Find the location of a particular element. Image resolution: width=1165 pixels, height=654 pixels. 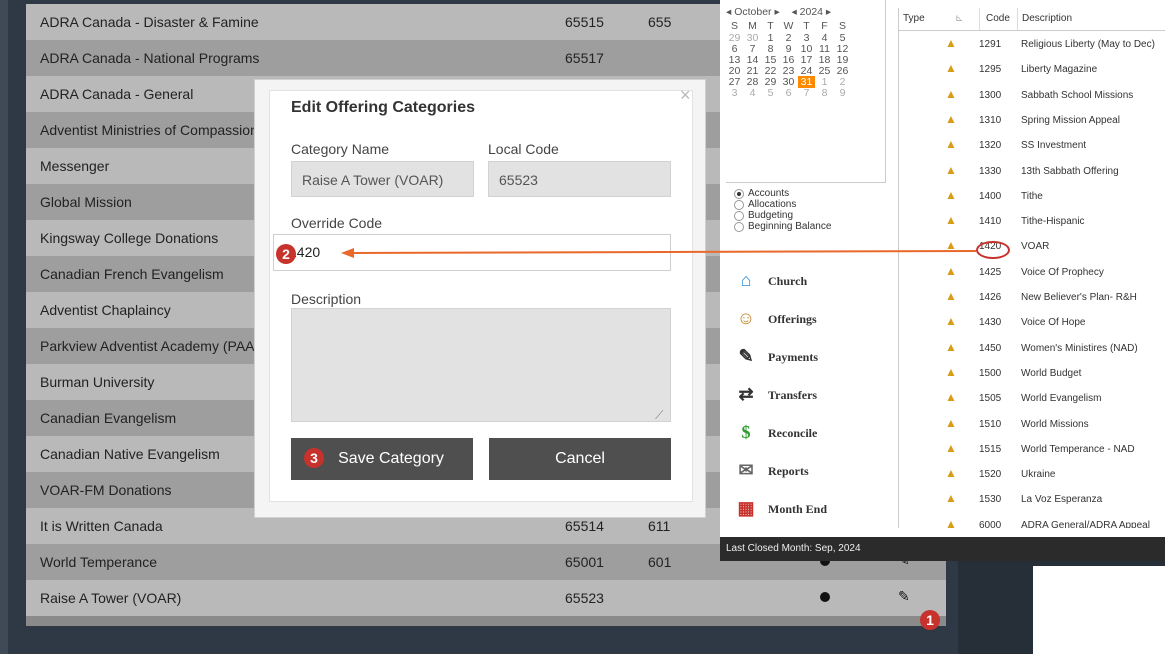

table-row: ▲ 1450 Women's Ministires (NAD) is located at coordinates (1032, 348).